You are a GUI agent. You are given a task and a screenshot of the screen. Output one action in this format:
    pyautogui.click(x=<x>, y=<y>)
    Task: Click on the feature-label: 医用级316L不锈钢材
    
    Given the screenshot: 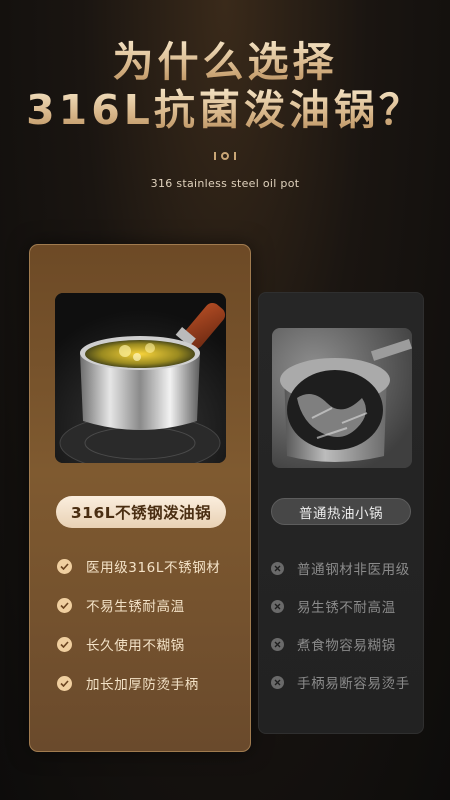 What is the action you would take?
    pyautogui.click(x=153, y=568)
    